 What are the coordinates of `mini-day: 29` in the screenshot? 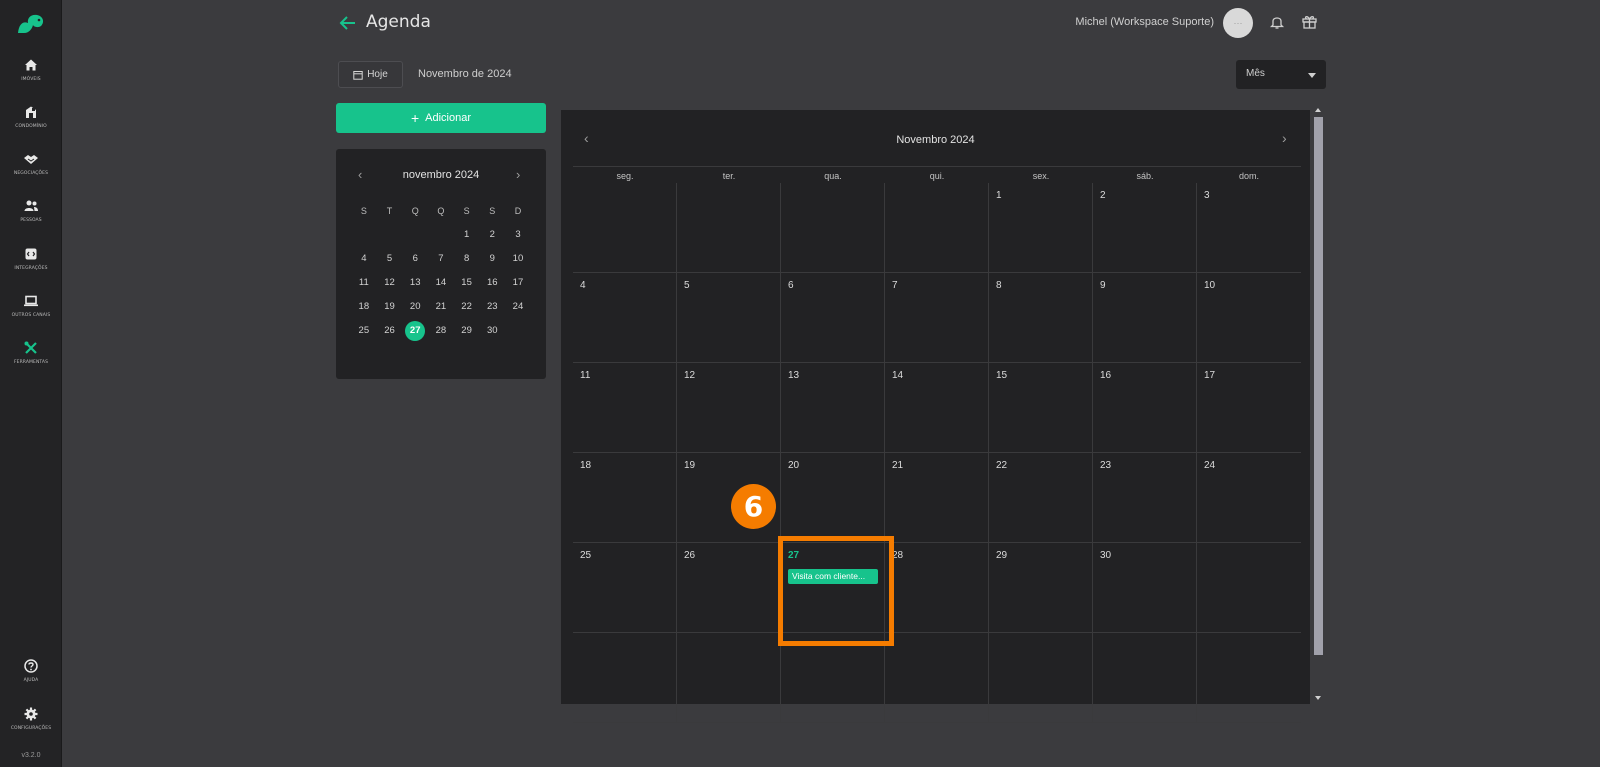 It's located at (467, 333).